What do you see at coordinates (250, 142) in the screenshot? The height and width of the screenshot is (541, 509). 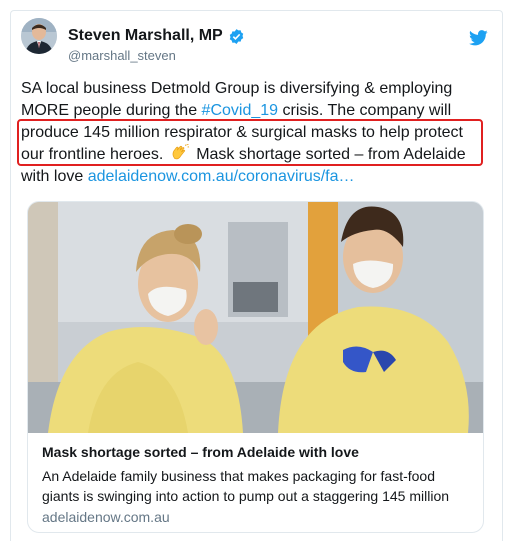 I see `highlight-annotation-box` at bounding box center [250, 142].